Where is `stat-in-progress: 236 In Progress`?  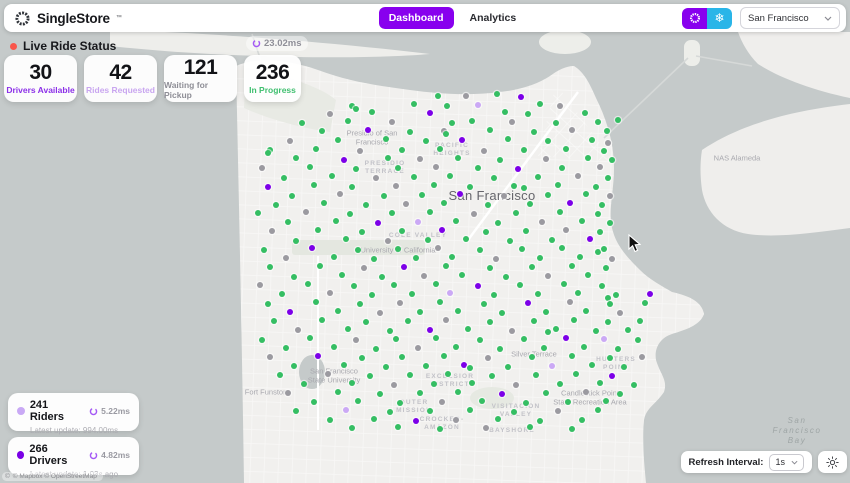 stat-in-progress: 236 In Progress is located at coordinates (272, 78).